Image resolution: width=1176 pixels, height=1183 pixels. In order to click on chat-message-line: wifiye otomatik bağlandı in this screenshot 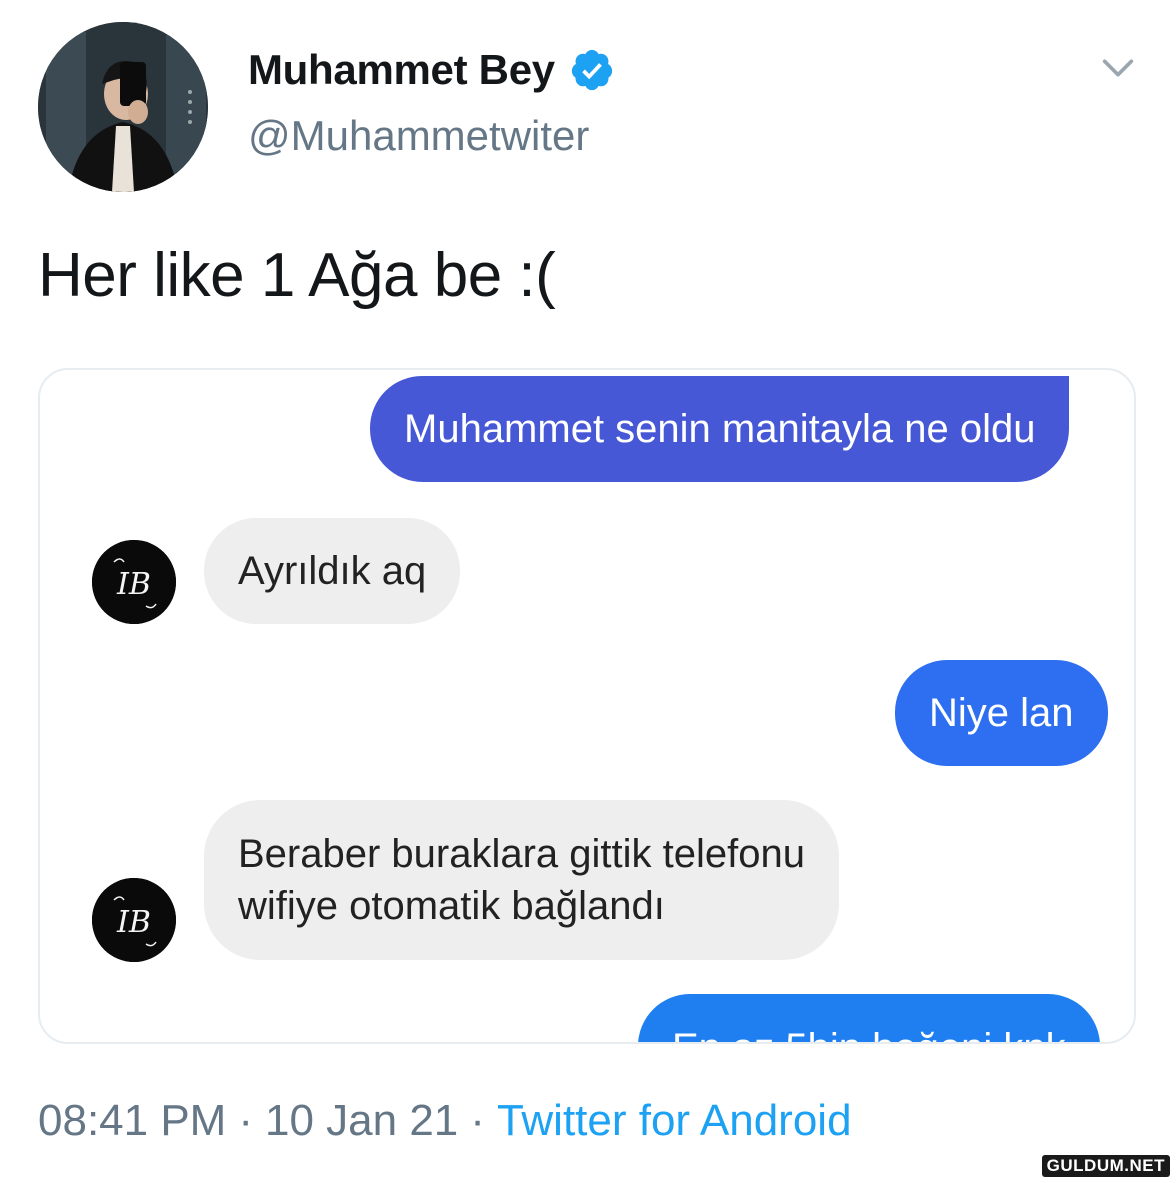, I will do `click(451, 906)`.